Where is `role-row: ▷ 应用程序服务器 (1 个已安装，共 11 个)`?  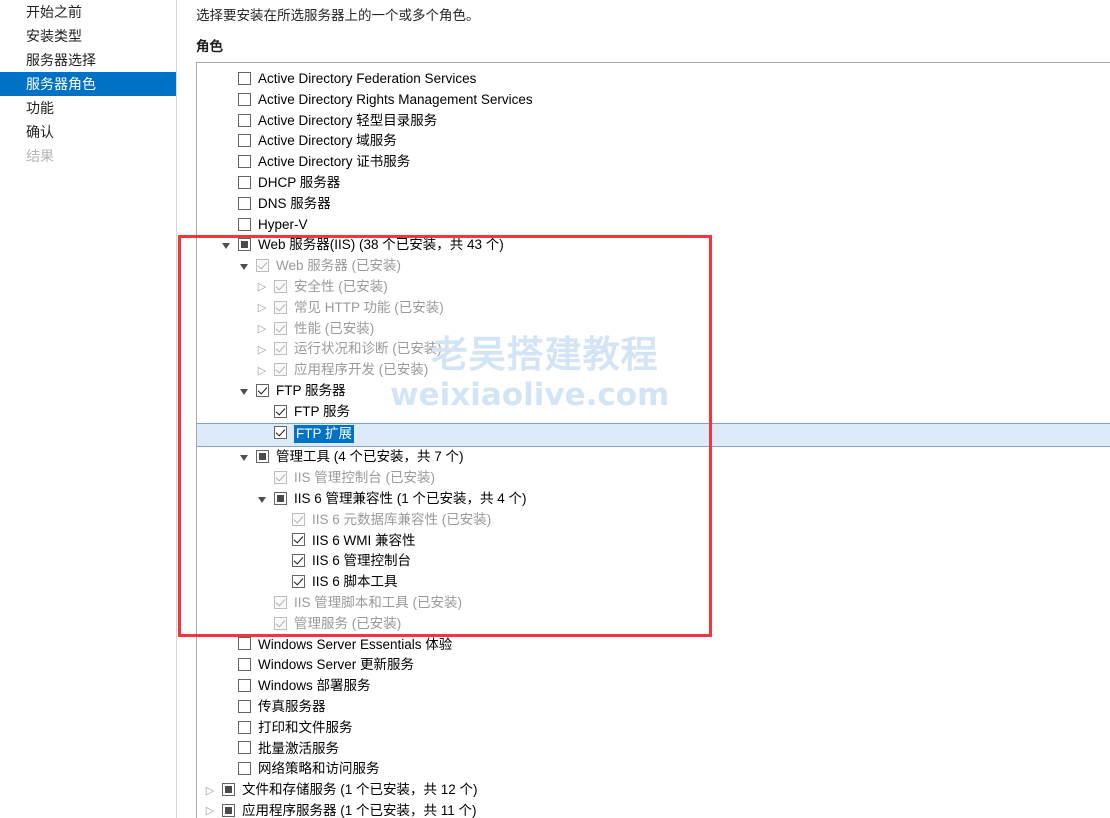 role-row: ▷ 应用程序服务器 (1 个已安装，共 11 个) is located at coordinates (653, 809).